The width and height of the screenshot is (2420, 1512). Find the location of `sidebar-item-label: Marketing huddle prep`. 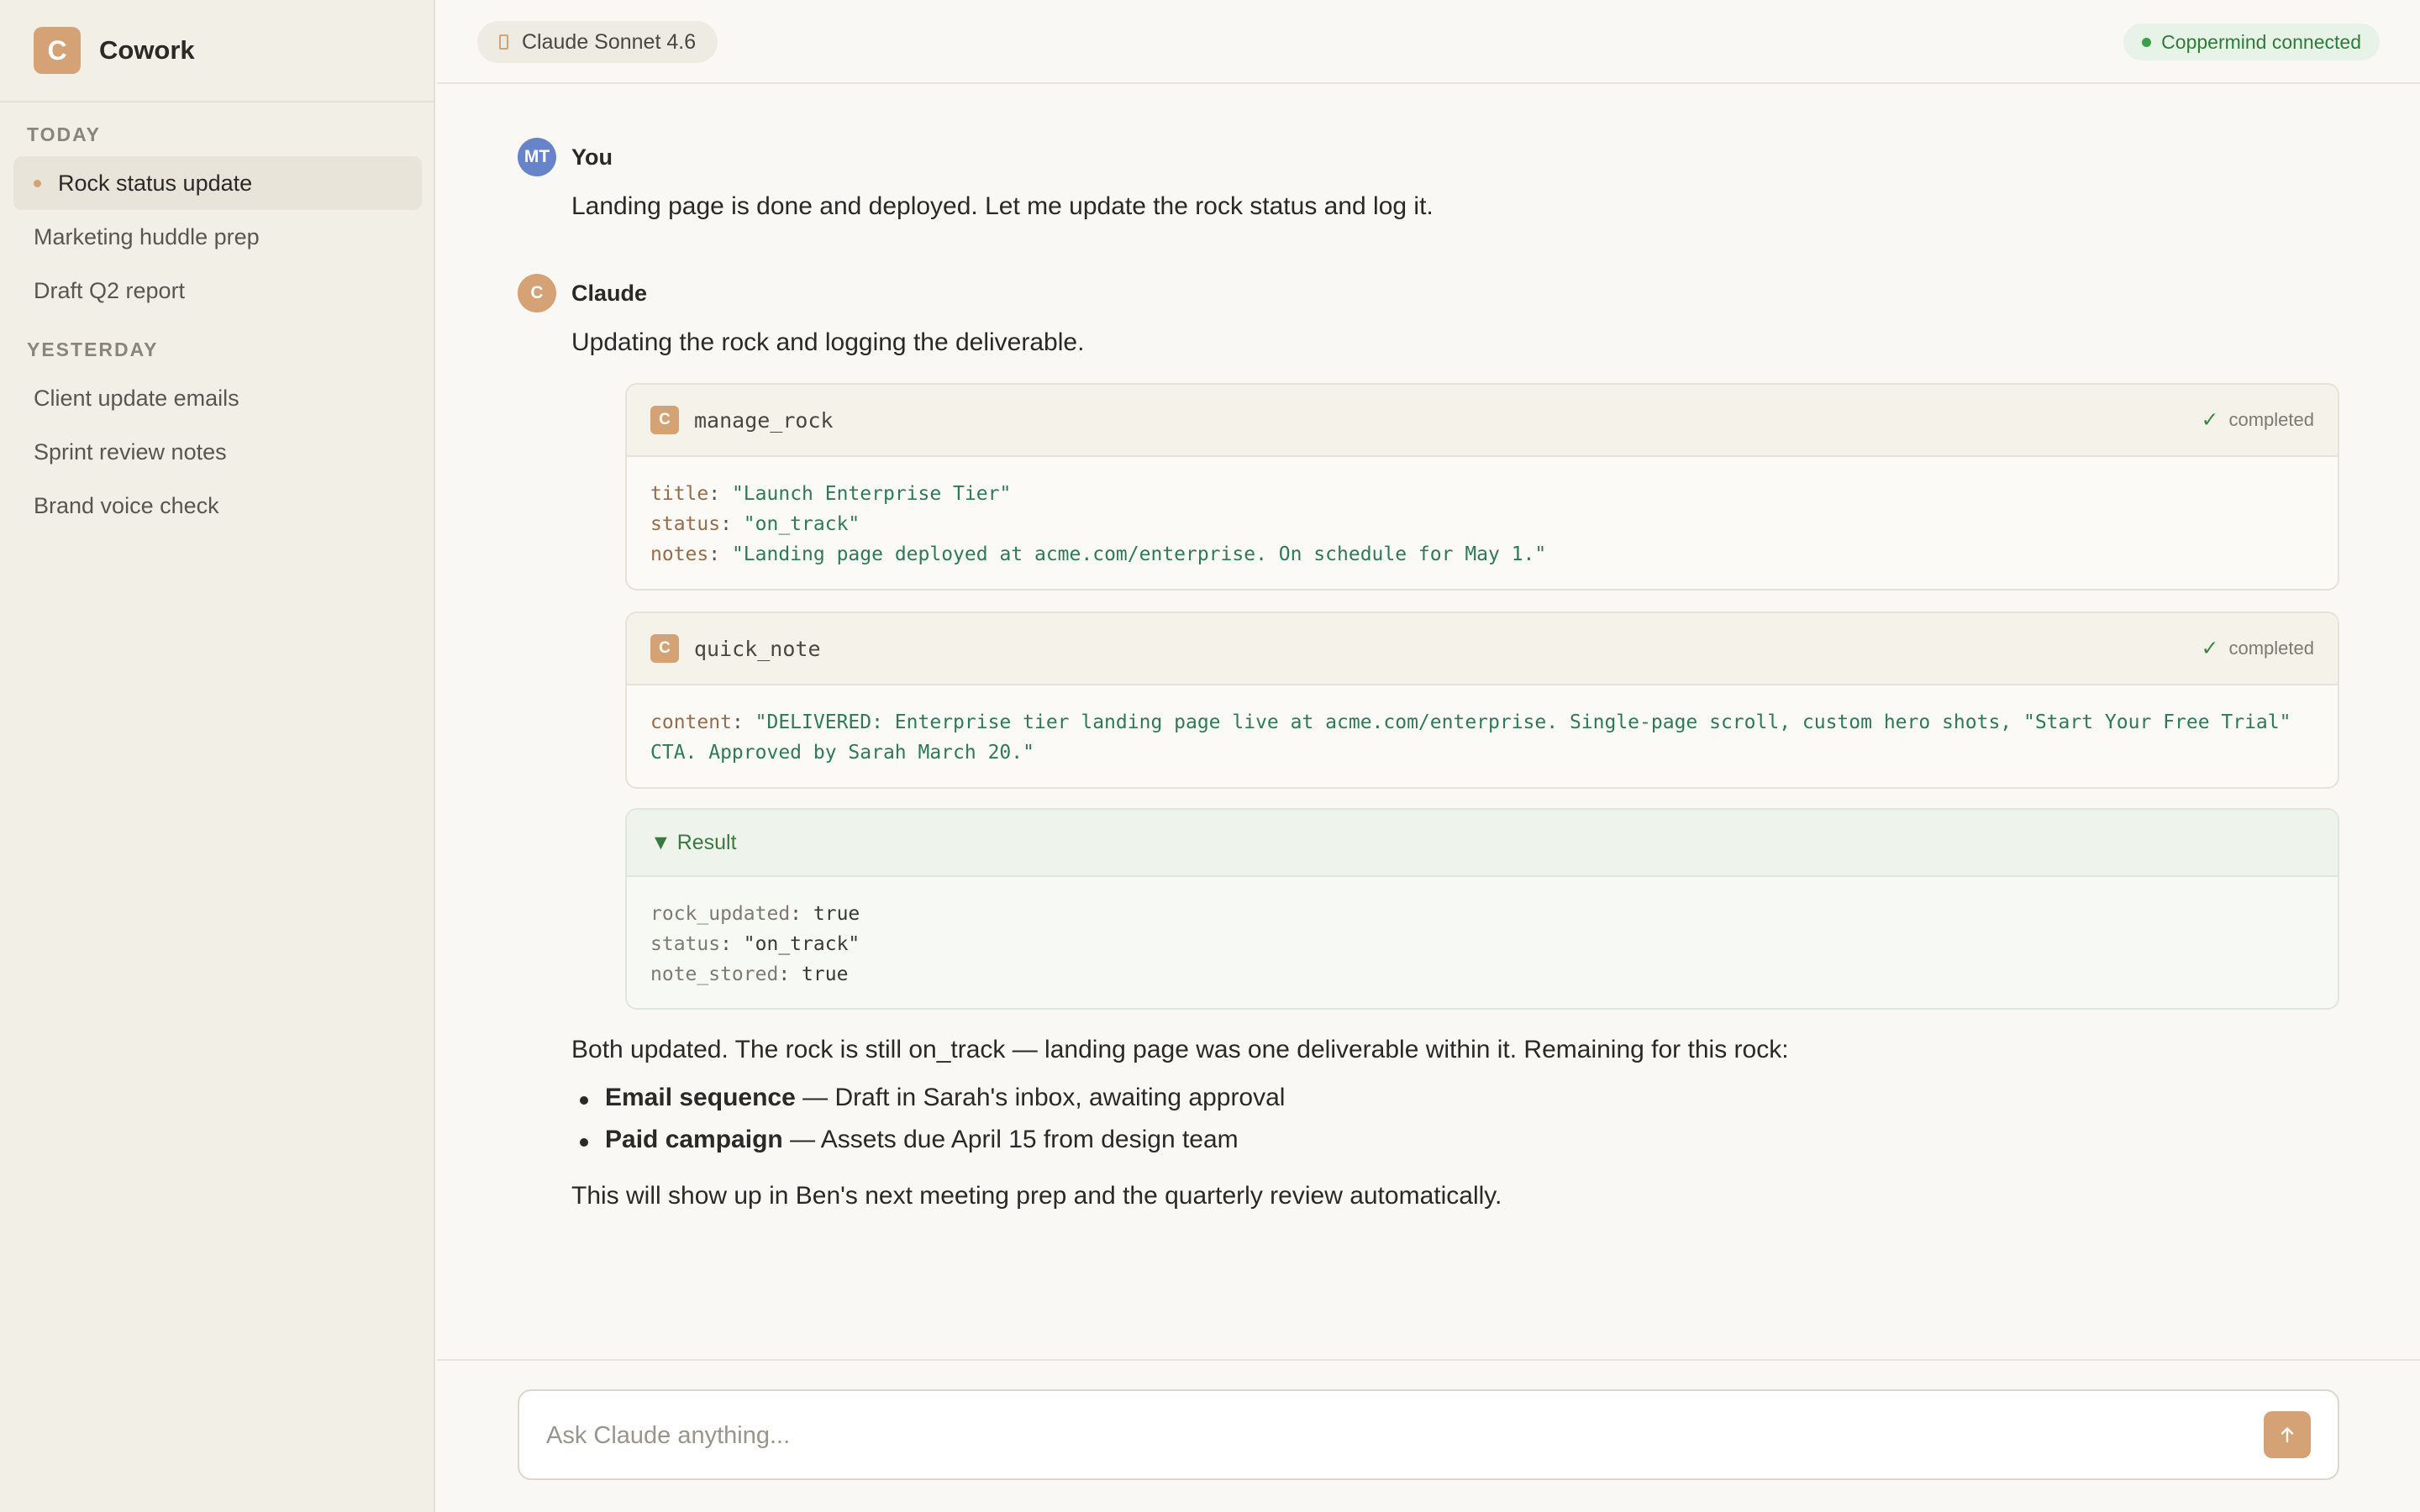

sidebar-item-label: Marketing huddle prep is located at coordinates (147, 236).